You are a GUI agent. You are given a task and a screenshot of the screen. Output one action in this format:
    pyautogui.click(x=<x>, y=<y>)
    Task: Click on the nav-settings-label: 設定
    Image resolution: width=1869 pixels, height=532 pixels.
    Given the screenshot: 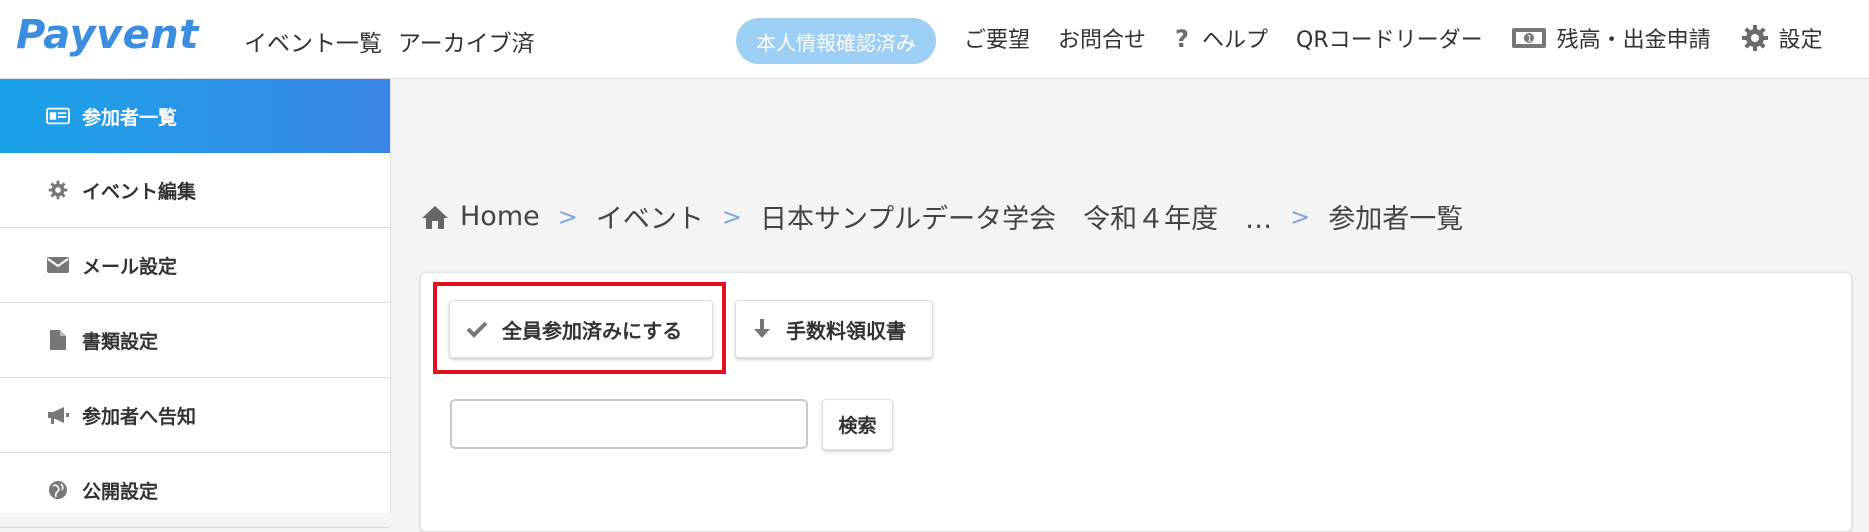 What is the action you would take?
    pyautogui.click(x=1800, y=40)
    